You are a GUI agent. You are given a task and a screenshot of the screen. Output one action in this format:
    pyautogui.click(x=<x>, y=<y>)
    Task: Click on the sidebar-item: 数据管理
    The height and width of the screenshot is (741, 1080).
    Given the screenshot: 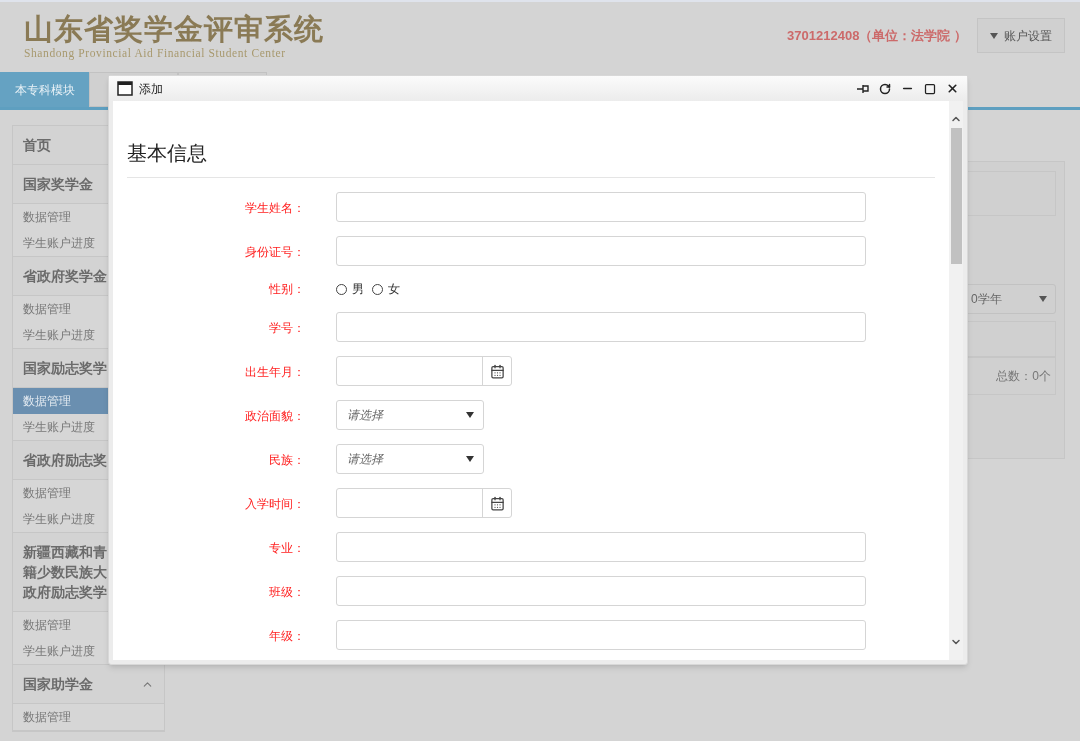 What is the action you would take?
    pyautogui.click(x=88, y=717)
    